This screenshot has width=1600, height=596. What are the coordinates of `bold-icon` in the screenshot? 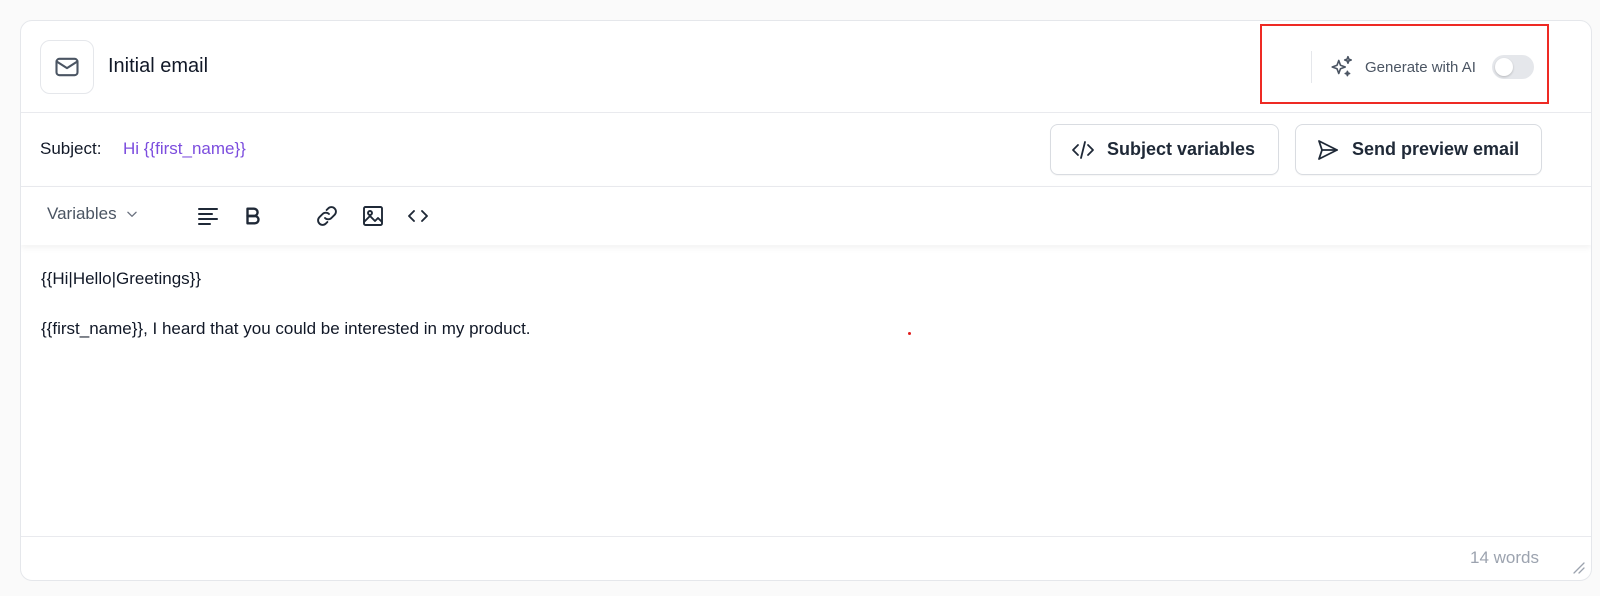 It's located at (253, 216).